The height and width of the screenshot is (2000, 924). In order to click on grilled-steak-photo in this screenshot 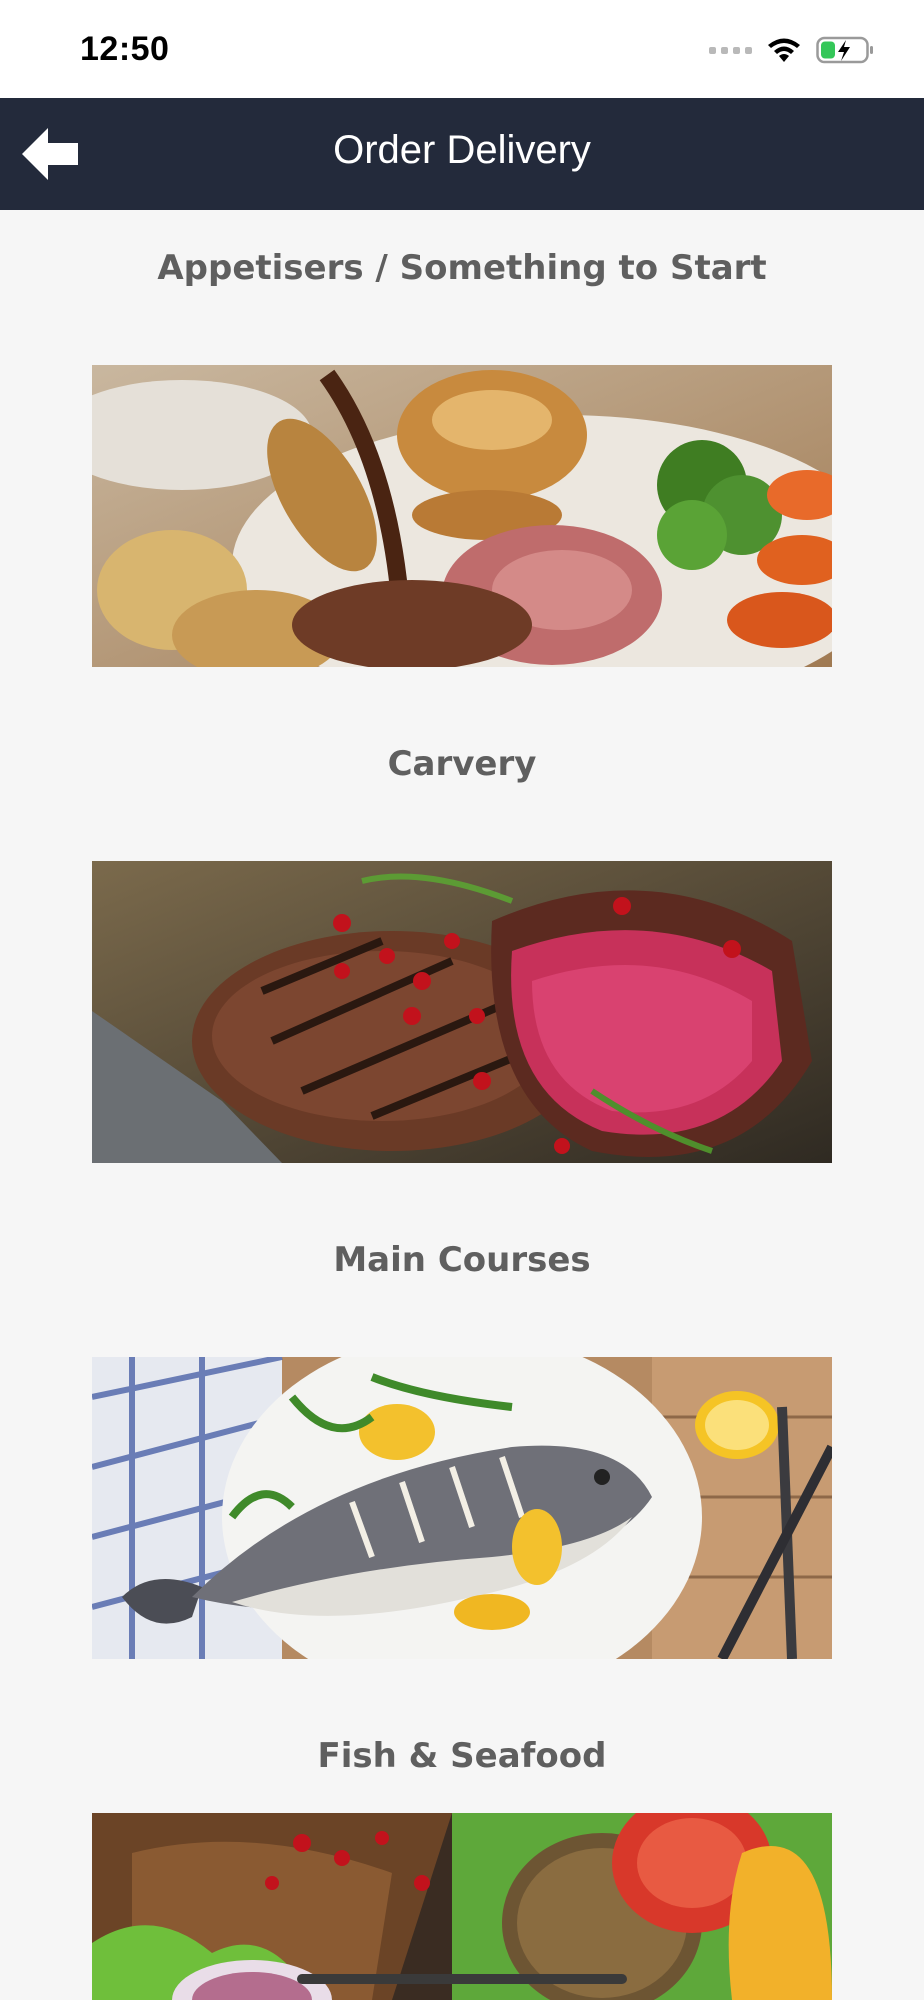, I will do `click(462, 1012)`.